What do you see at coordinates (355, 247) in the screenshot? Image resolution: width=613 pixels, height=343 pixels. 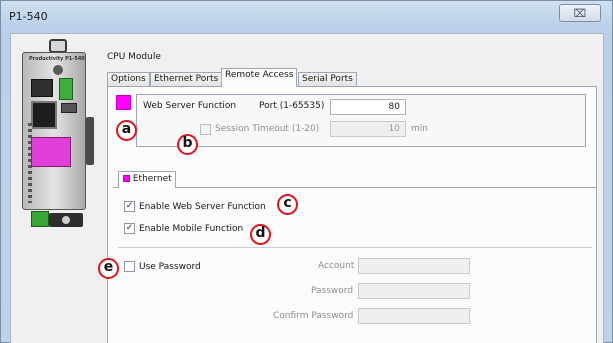 I see `section-divider` at bounding box center [355, 247].